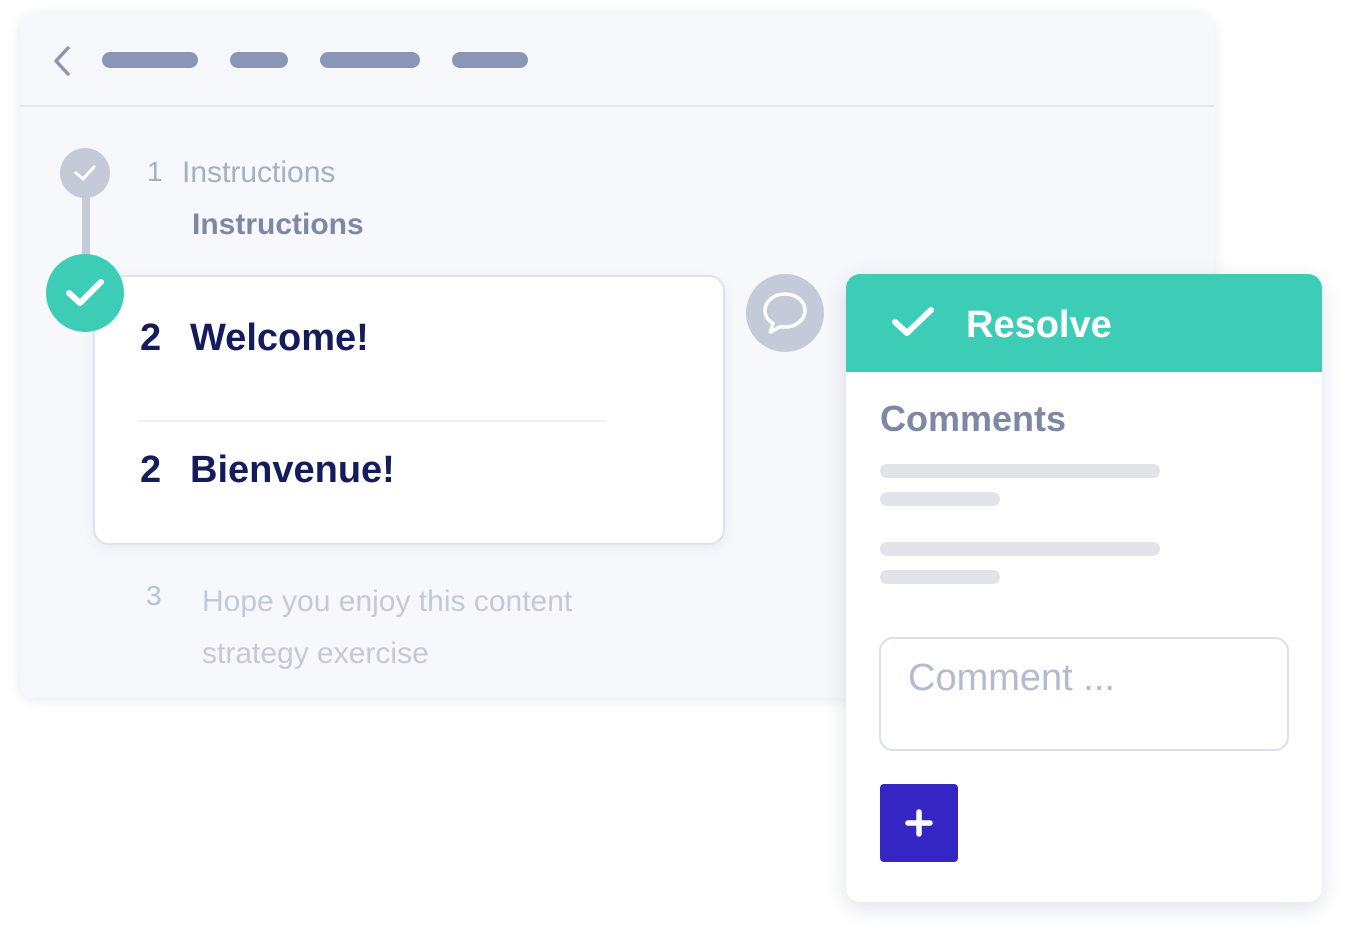 The height and width of the screenshot is (942, 1358). Describe the element at coordinates (409, 410) in the screenshot. I see `active-step-card: 2 Welcome! 2 Bienvenue!` at that location.